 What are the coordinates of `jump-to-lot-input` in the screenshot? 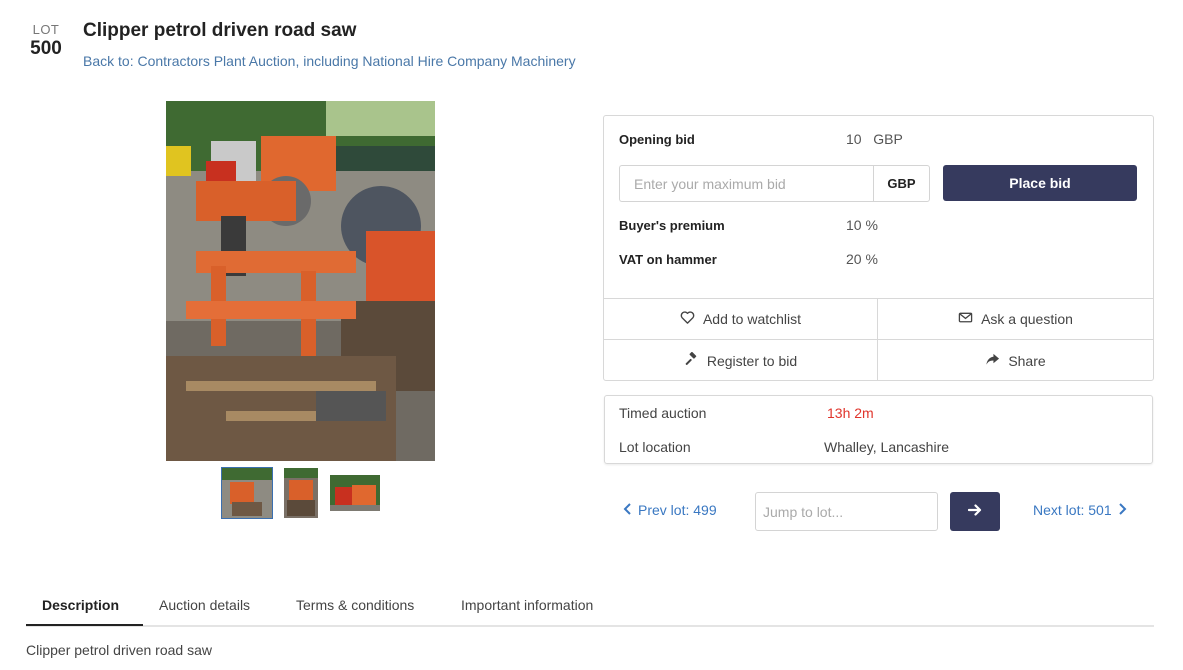 It's located at (846, 511).